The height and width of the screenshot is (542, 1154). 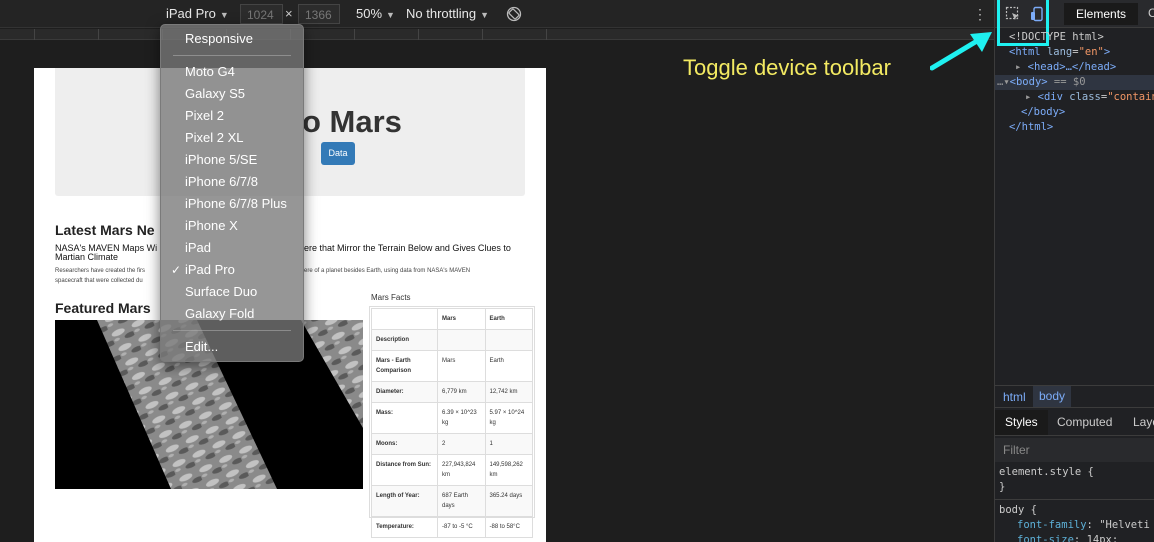 I want to click on facts-caption: Mars Facts, so click(x=391, y=297).